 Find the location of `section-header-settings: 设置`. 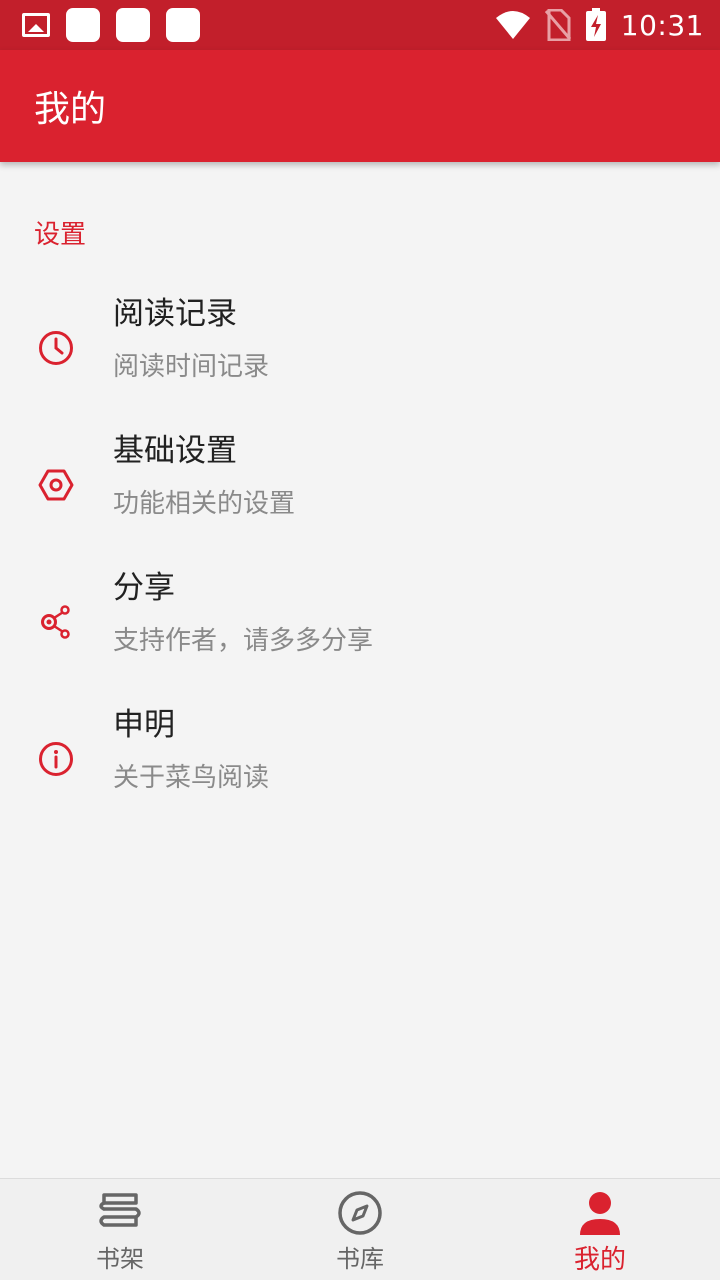

section-header-settings: 设置 is located at coordinates (60, 235).